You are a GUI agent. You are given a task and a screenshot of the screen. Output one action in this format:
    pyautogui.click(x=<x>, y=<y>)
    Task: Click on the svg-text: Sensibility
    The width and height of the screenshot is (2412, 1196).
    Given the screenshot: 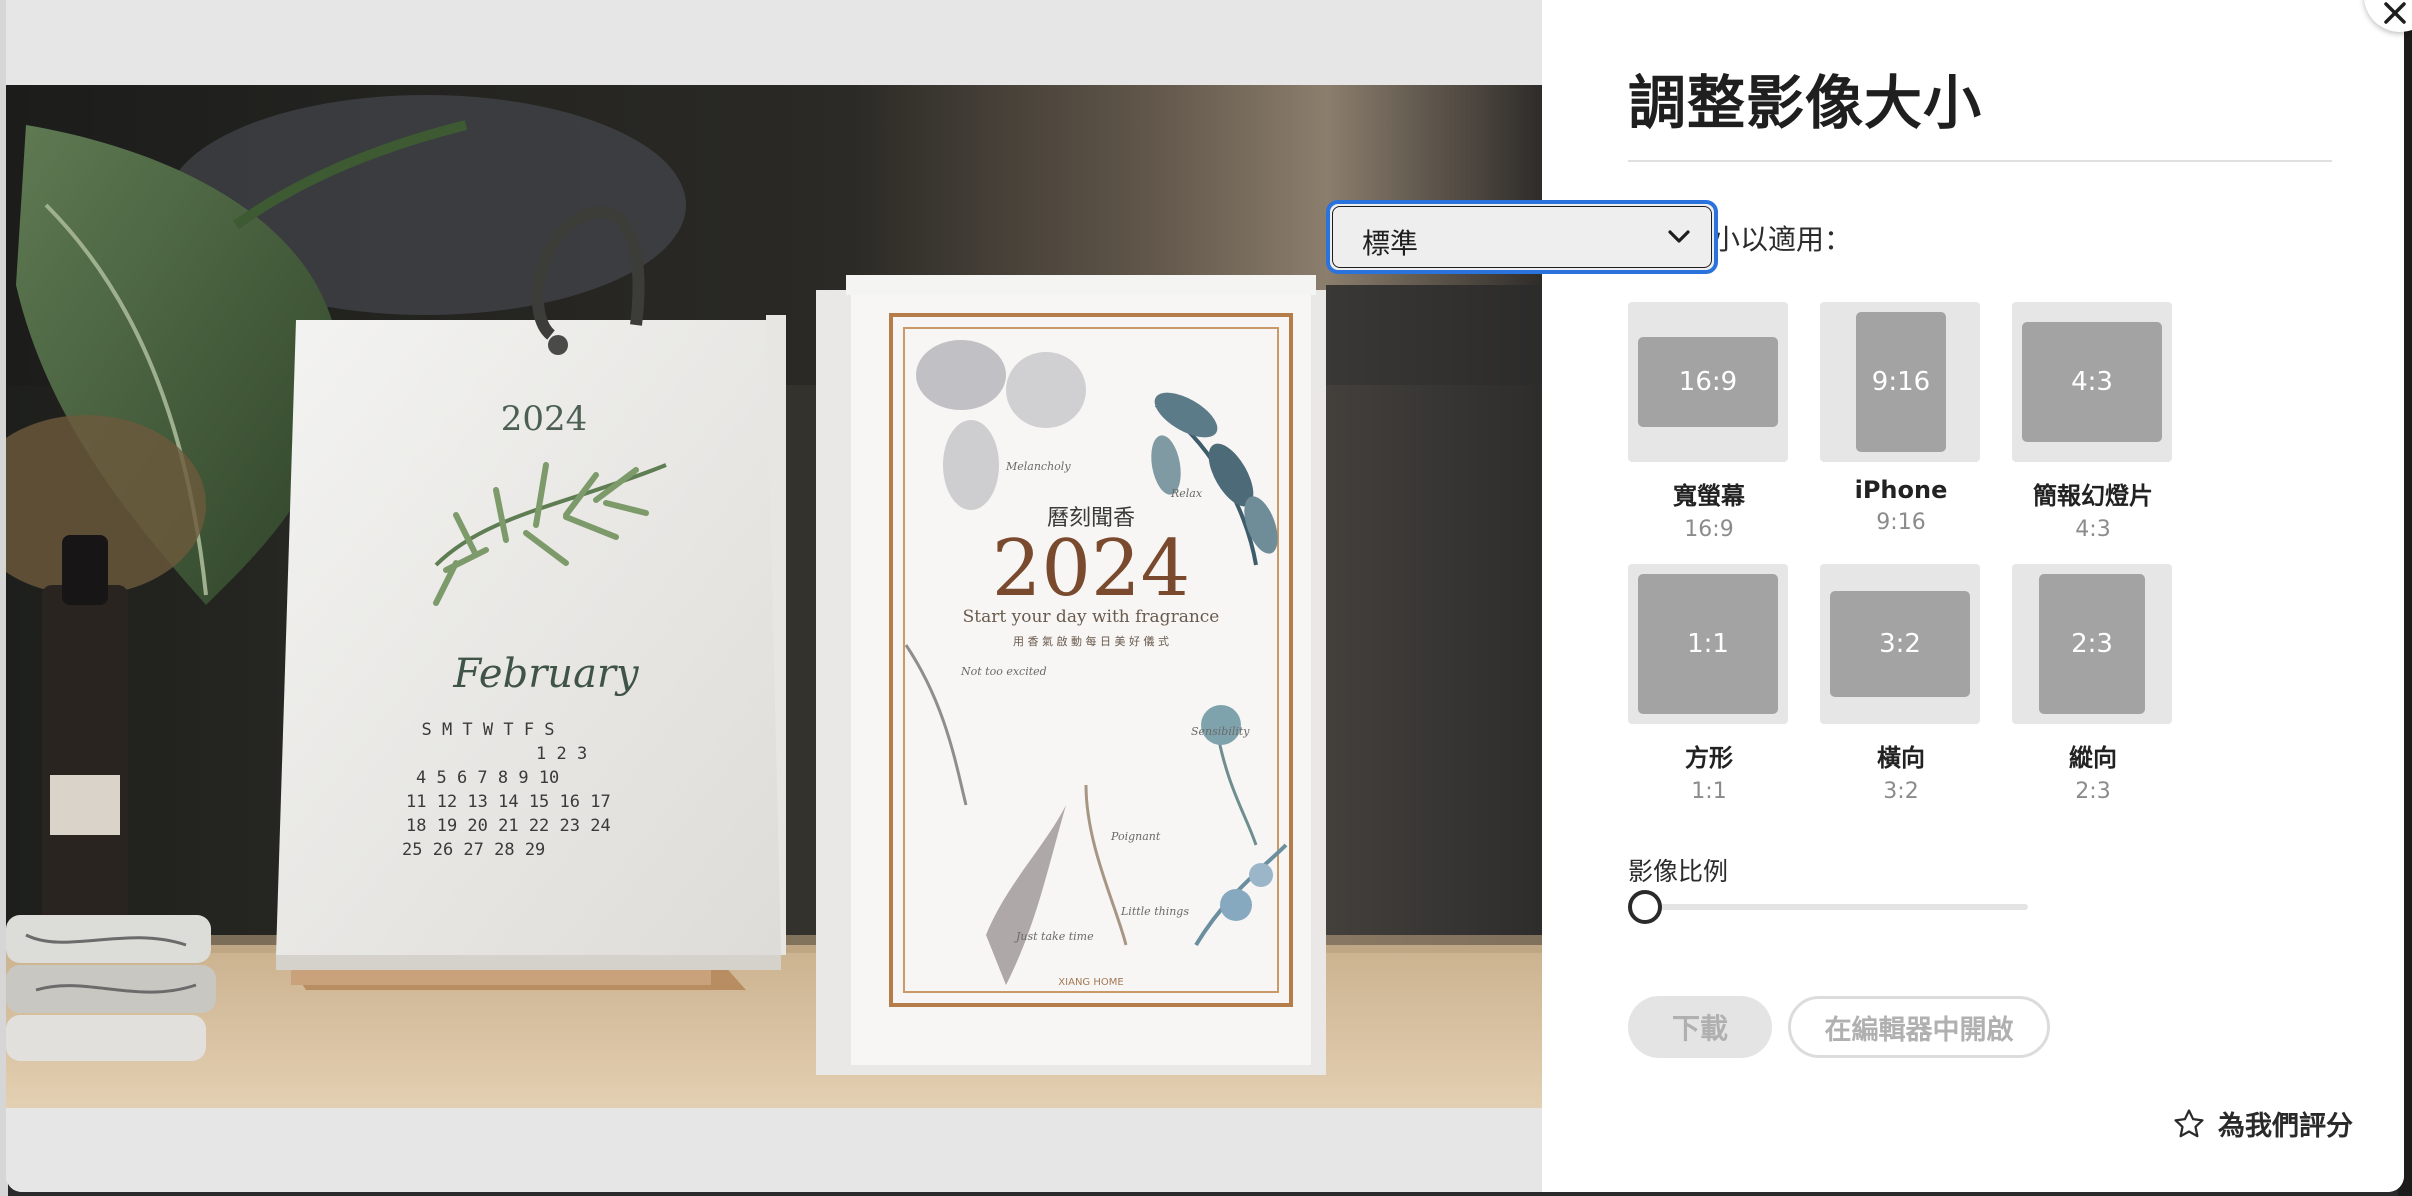 What is the action you would take?
    pyautogui.click(x=1220, y=731)
    